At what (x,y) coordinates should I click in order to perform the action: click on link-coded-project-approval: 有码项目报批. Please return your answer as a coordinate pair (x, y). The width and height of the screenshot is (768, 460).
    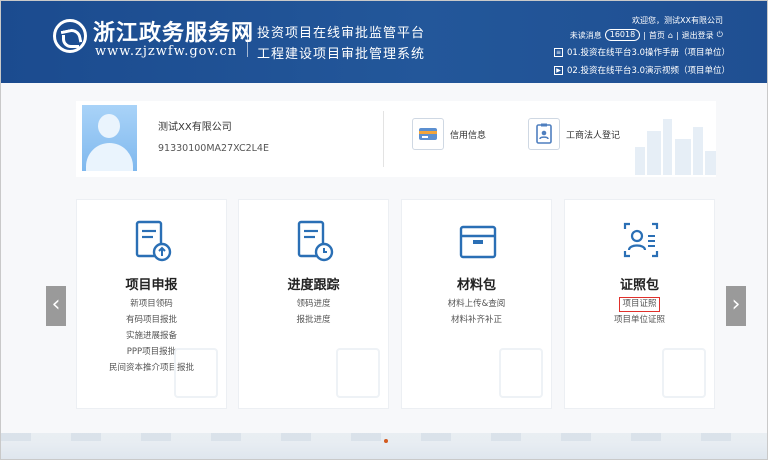
    Looking at the image, I should click on (151, 320).